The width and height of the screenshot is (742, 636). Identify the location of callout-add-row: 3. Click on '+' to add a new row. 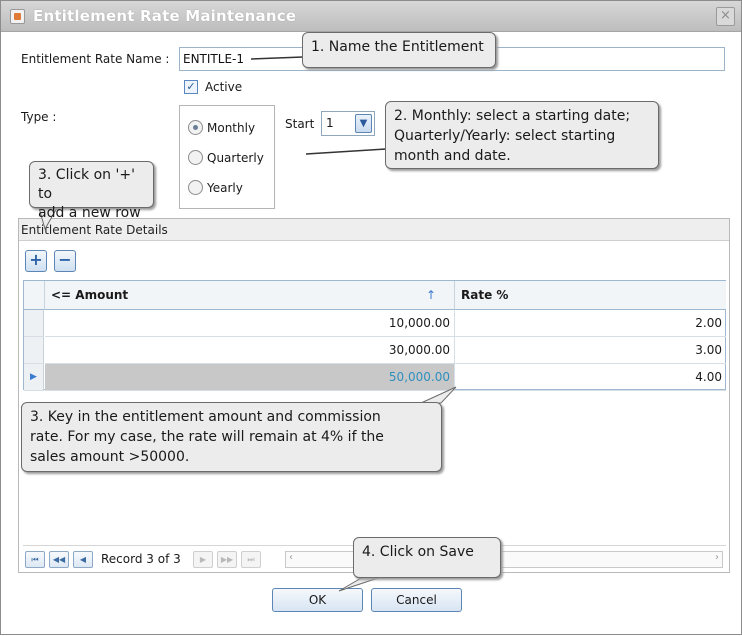
(91, 191).